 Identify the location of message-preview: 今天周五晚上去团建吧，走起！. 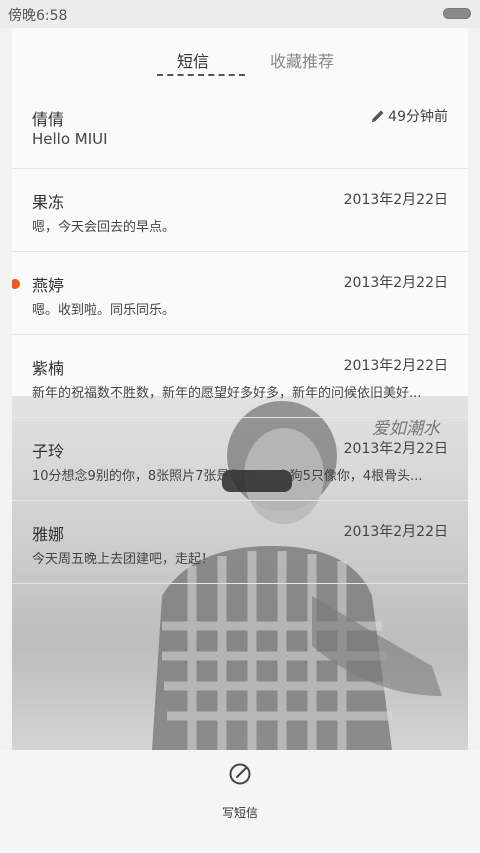
(123, 559).